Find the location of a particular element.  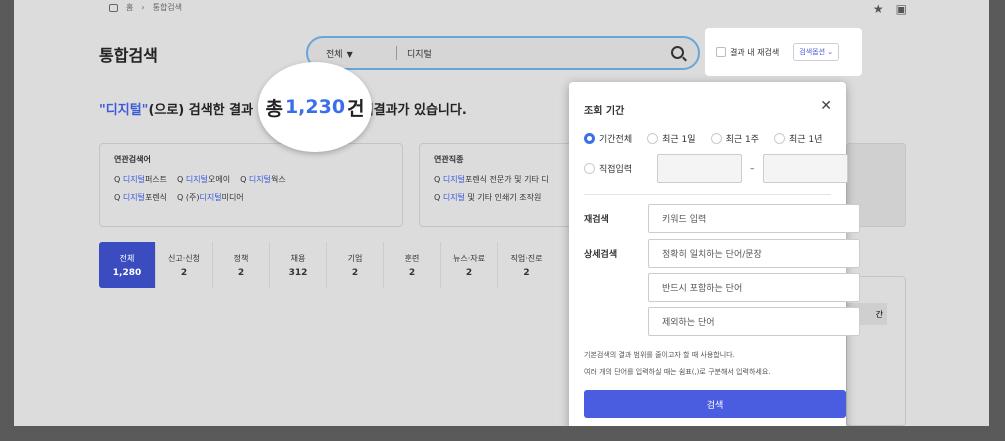

tab-all: 전체 1,280 is located at coordinates (127, 265).